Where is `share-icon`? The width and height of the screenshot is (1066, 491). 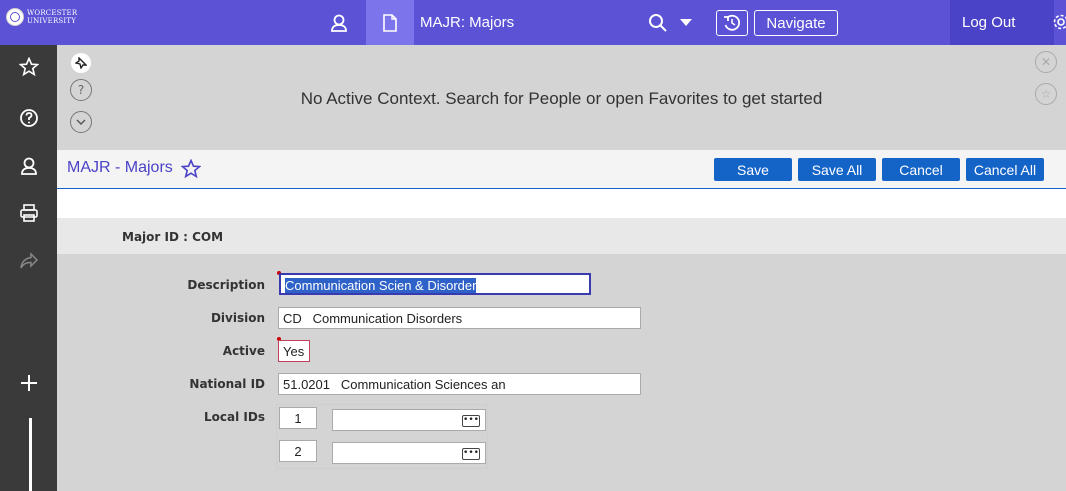
share-icon is located at coordinates (28, 260).